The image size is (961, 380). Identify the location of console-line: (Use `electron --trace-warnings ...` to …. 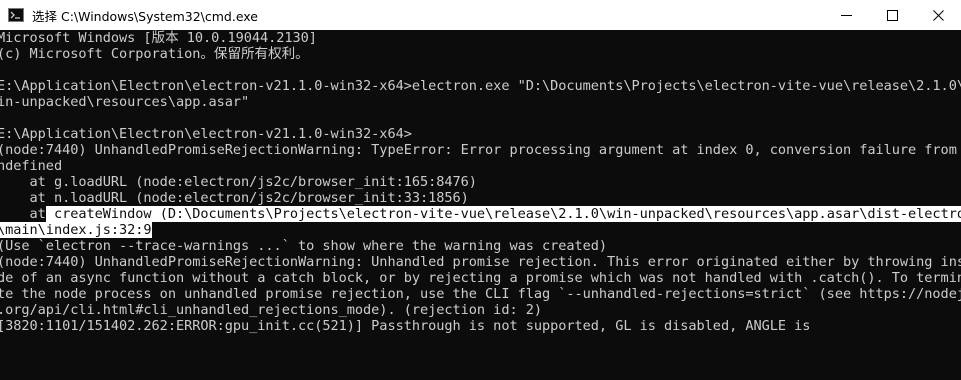
(304, 246).